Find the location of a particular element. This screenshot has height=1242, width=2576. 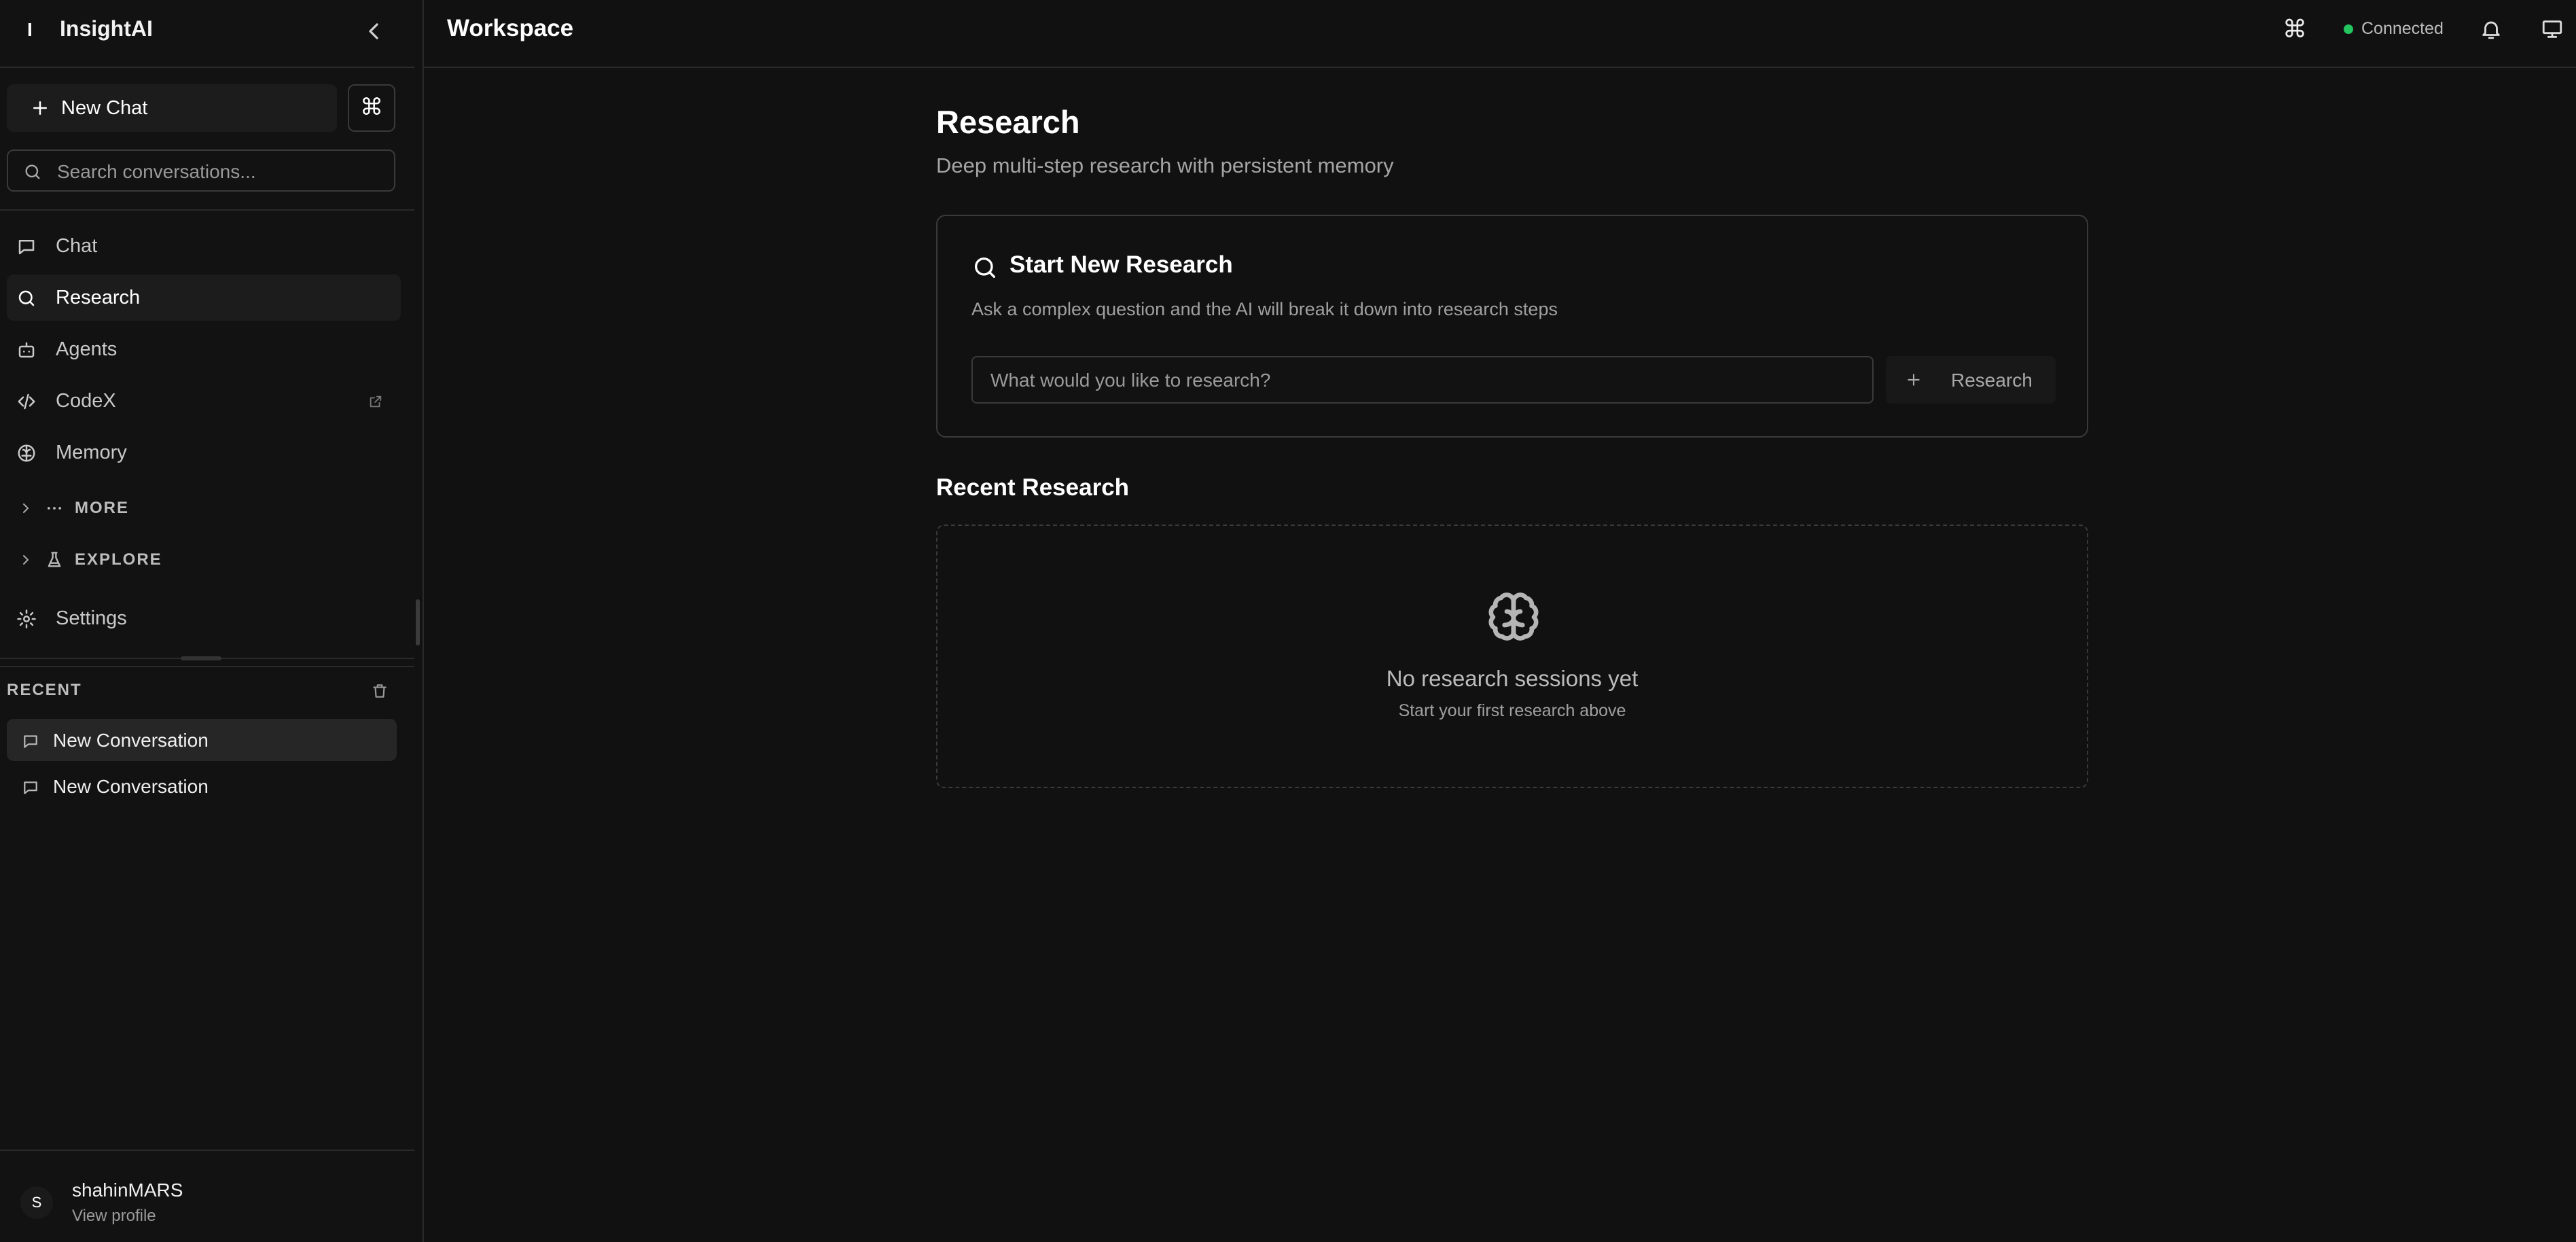

card-title: Start New Research is located at coordinates (1121, 264).